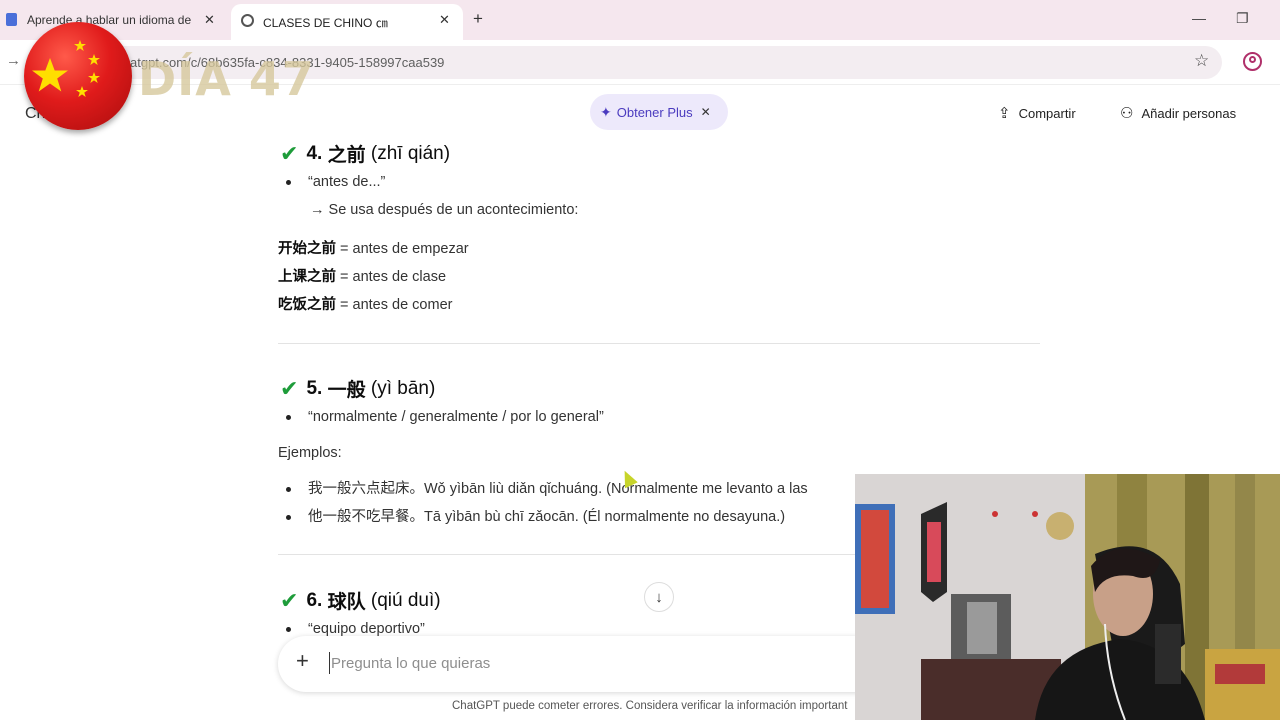 Image resolution: width=1280 pixels, height=720 pixels. Describe the element at coordinates (325, 23) in the screenshot. I see `tab-title: CLASES DE CHINO ㎝` at that location.